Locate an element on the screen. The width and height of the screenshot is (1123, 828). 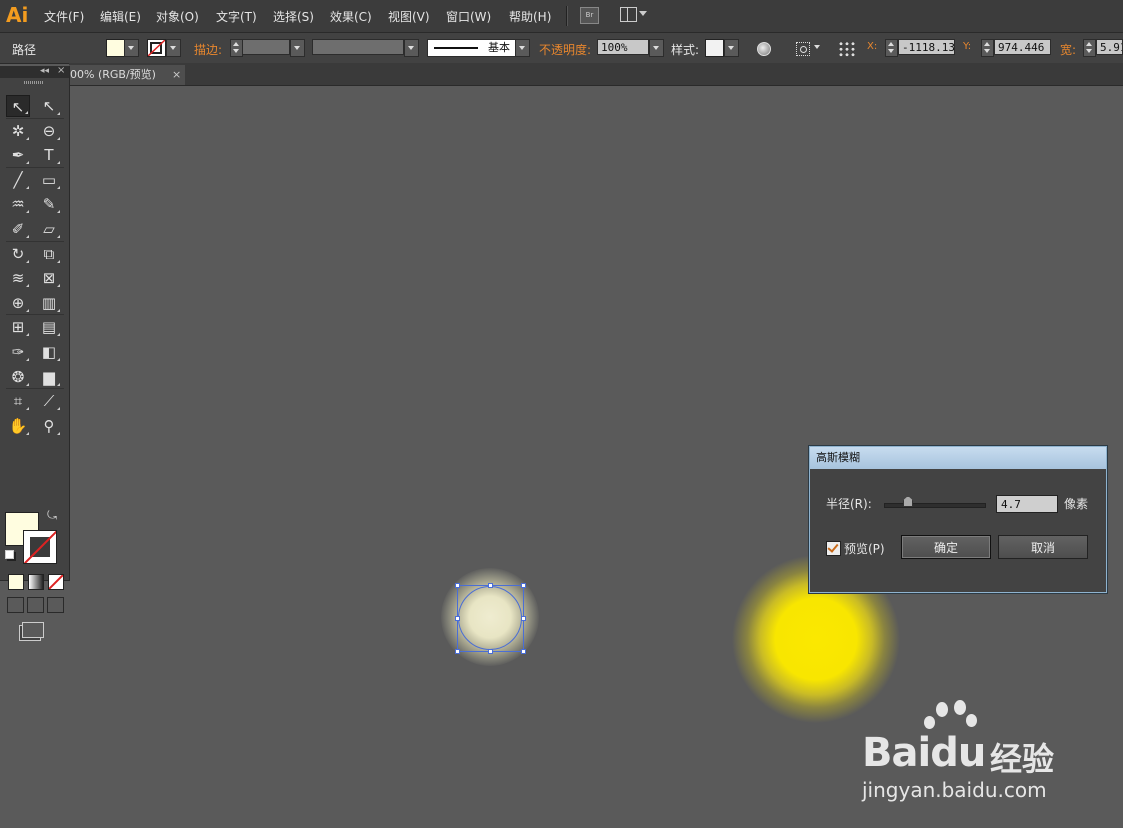
column-graph-tool: ▆ is located at coordinates (49, 377).